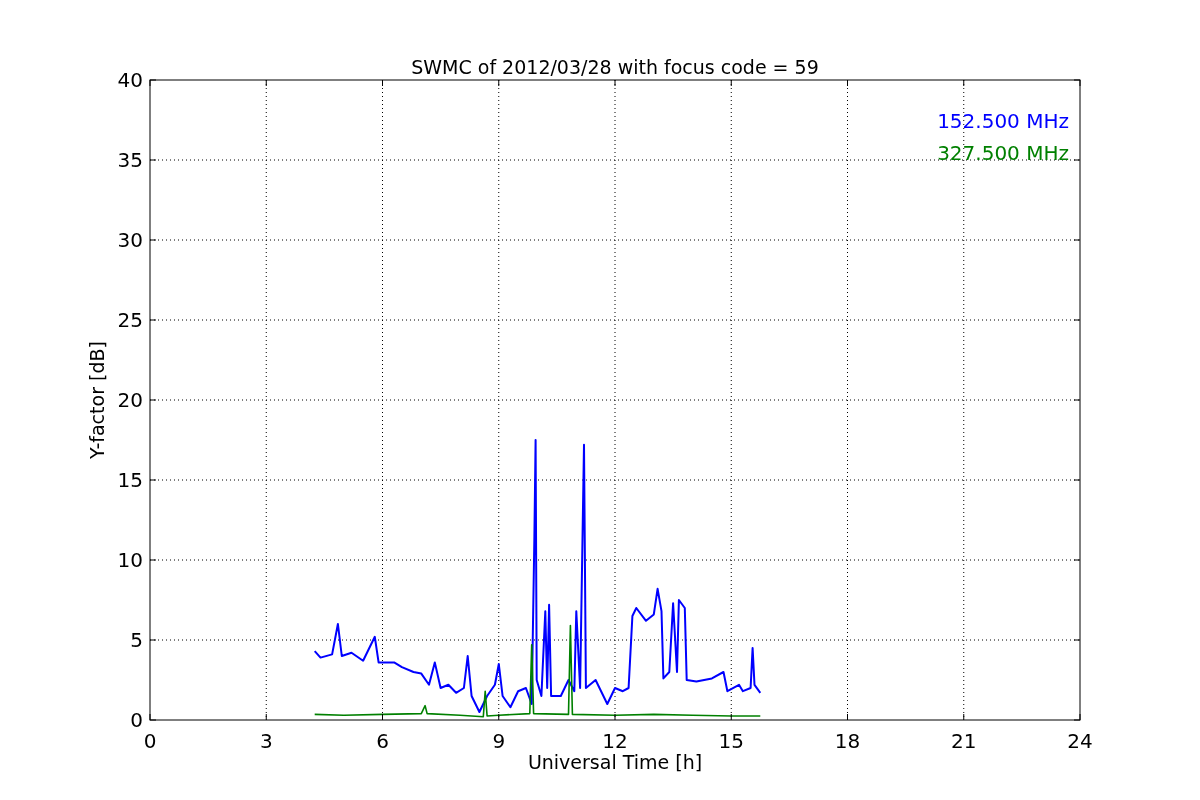 The image size is (1200, 800). What do you see at coordinates (130, 320) in the screenshot?
I see `tick-label: 25` at bounding box center [130, 320].